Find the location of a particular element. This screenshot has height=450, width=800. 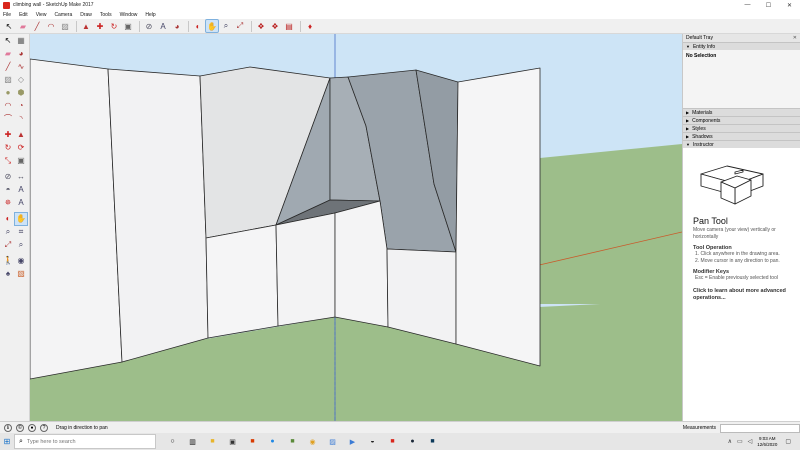

panel-instructor: ▼ Instructor is located at coordinates (741, 144).